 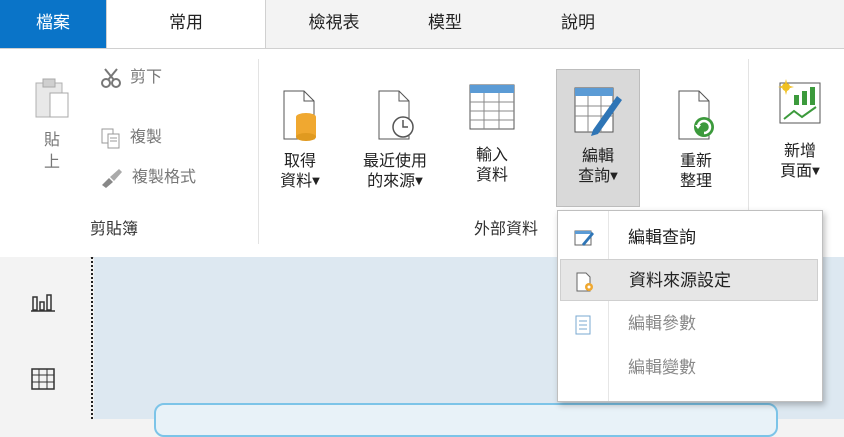 What do you see at coordinates (662, 368) in the screenshot?
I see `menu-item-label: 編輯變數` at bounding box center [662, 368].